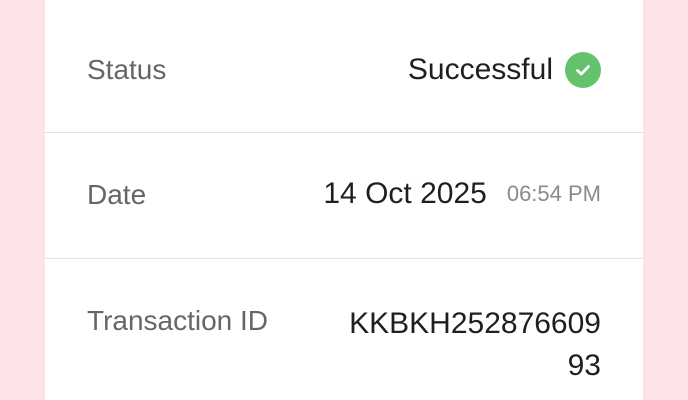 This screenshot has height=400, width=688. Describe the element at coordinates (405, 193) in the screenshot. I see `date-value: 14 Oct 2025` at that location.